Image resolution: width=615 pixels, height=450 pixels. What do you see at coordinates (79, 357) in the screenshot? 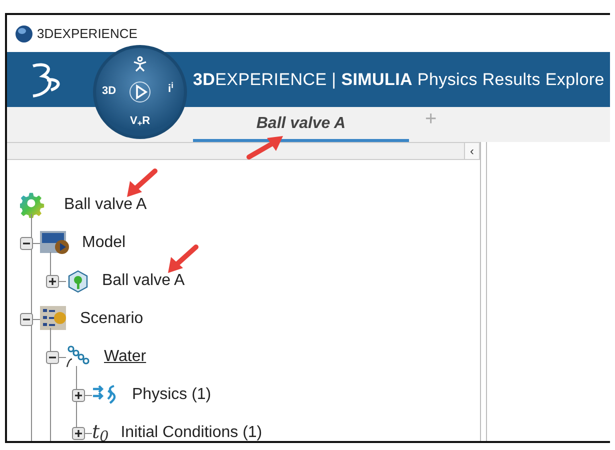
I see `chain-icon` at bounding box center [79, 357].